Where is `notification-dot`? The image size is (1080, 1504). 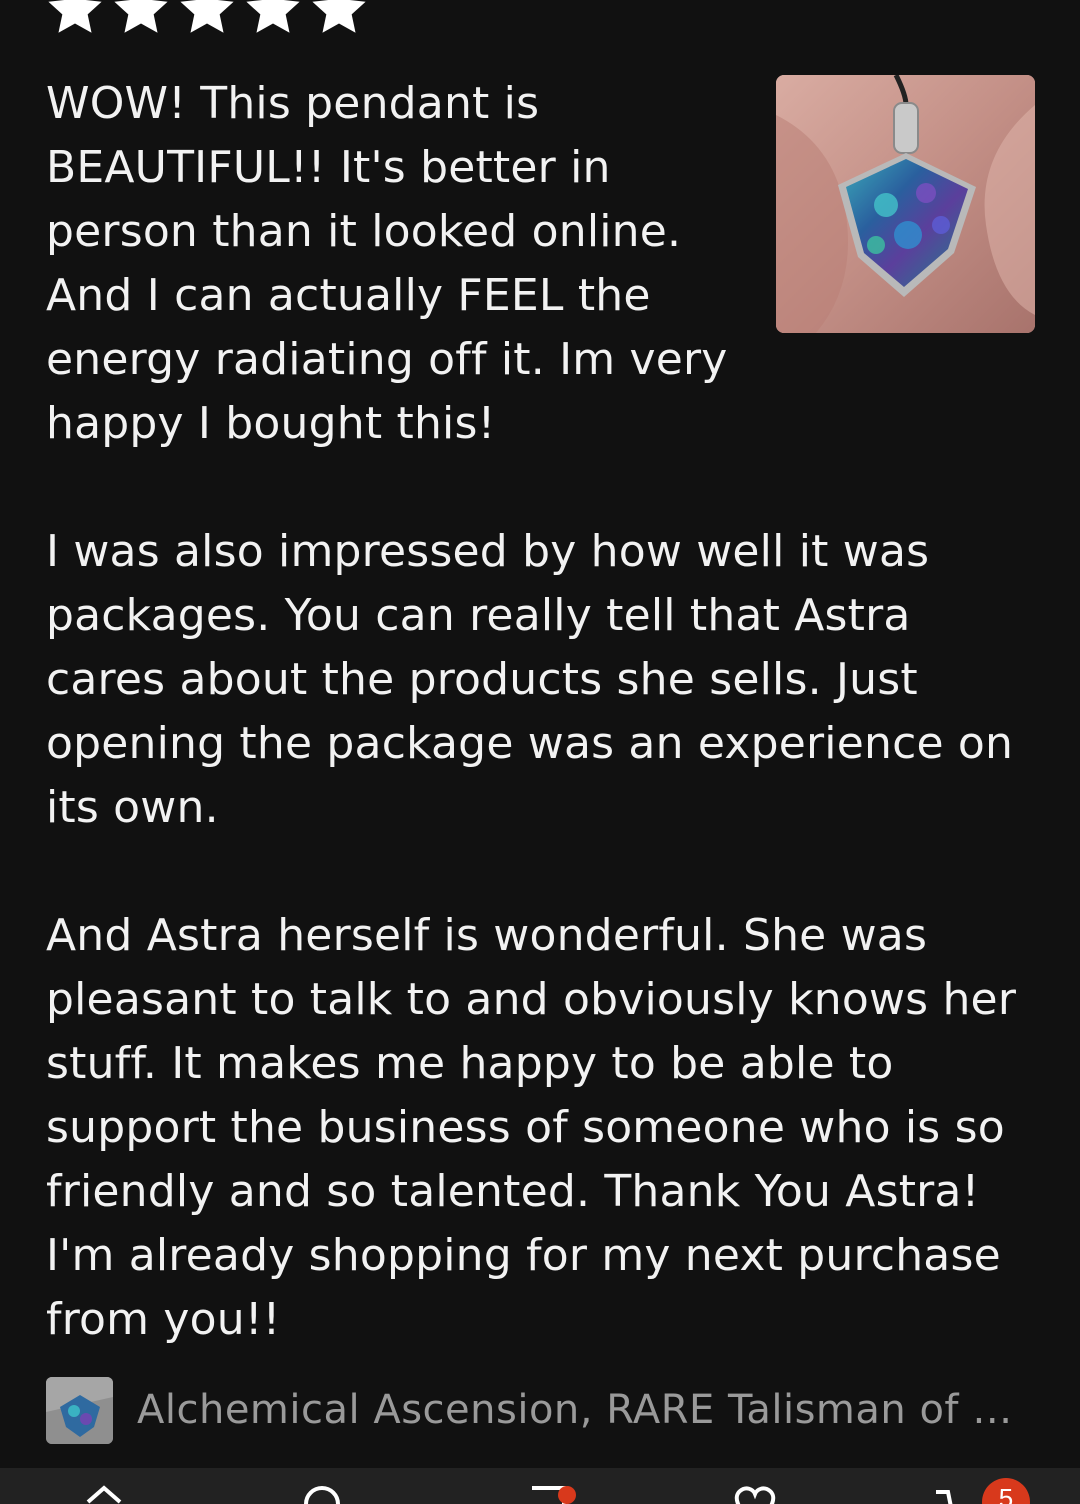 notification-dot is located at coordinates (567, 1495).